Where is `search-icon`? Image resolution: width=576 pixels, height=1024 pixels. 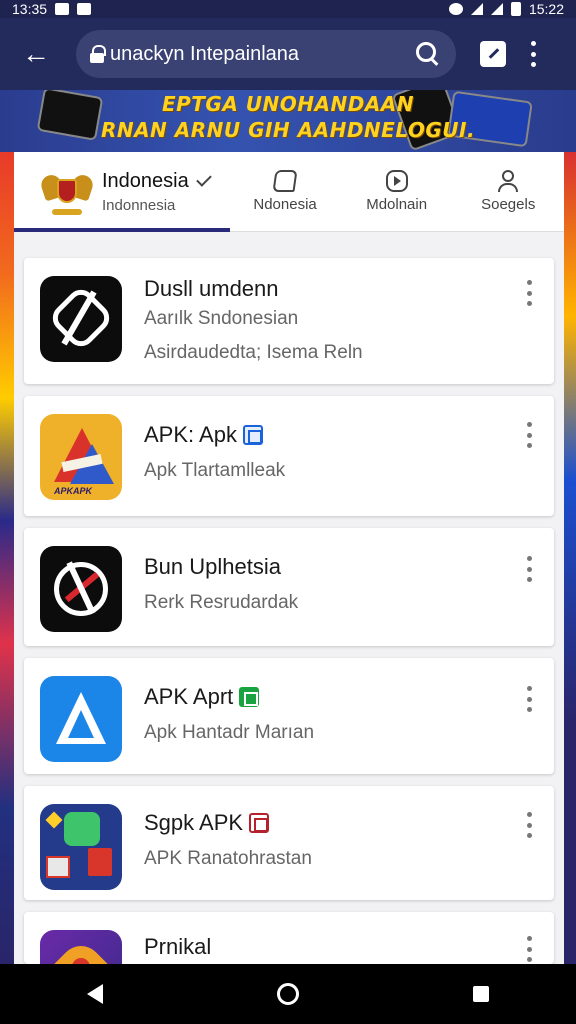 search-icon is located at coordinates (428, 54).